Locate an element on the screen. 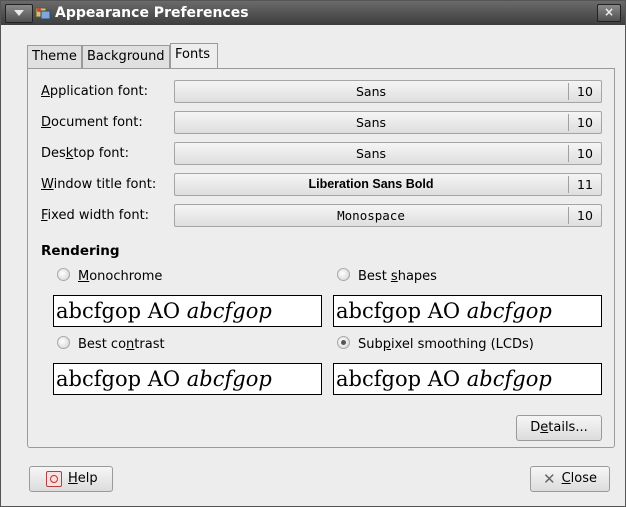  window-title-font-button: Liberation Sans Bold 11 is located at coordinates (388, 184).